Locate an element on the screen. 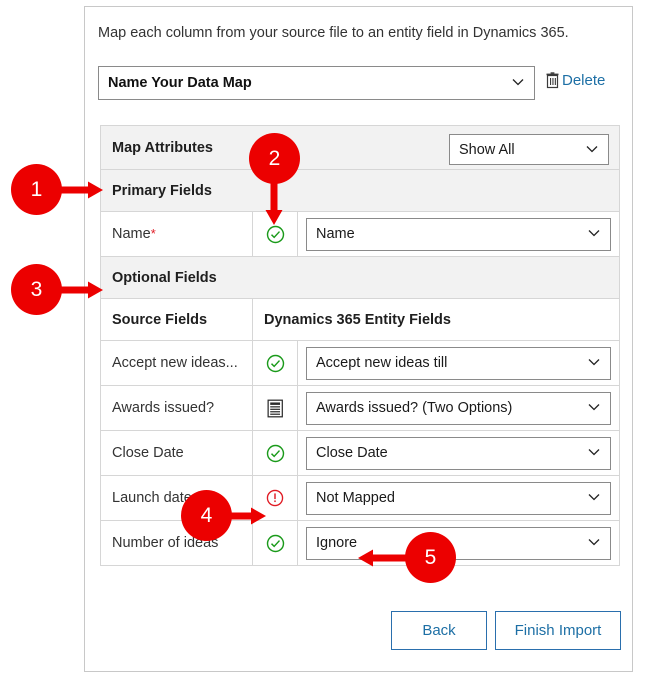 The image size is (645, 680). target-field-cell: Not Mapped is located at coordinates (458, 498).